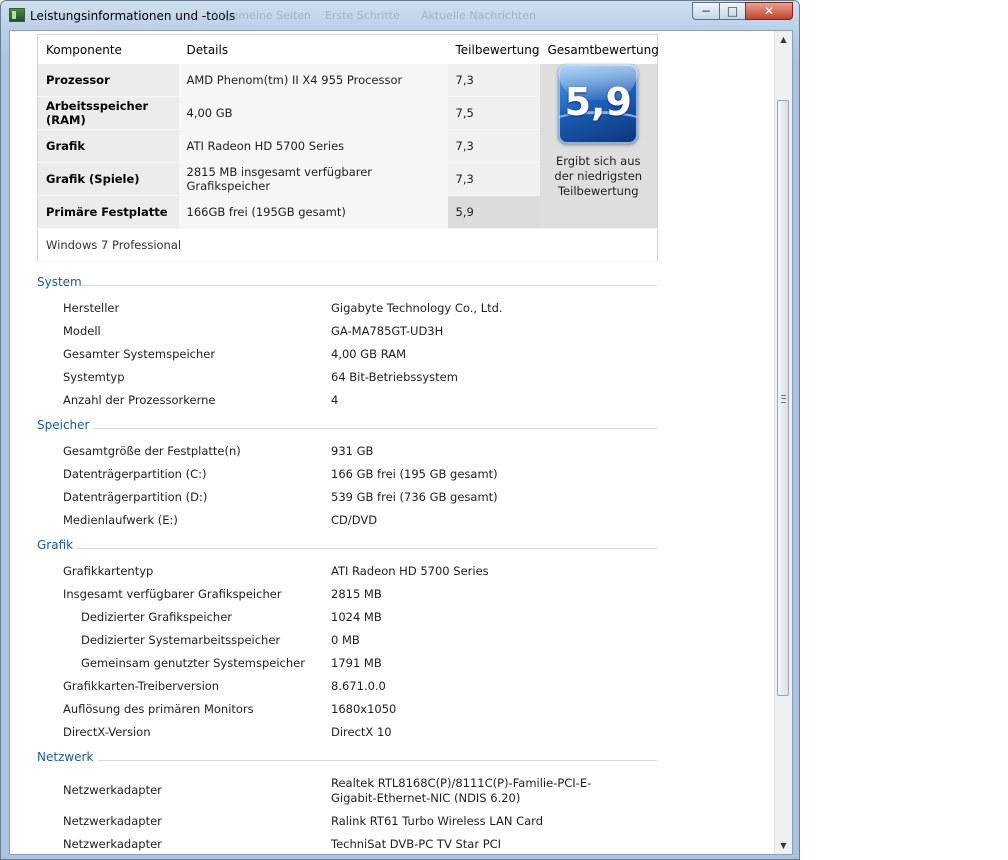 The width and height of the screenshot is (1008, 860). I want to click on info-value: 539 GB frei (736 GB gesamt), so click(414, 497).